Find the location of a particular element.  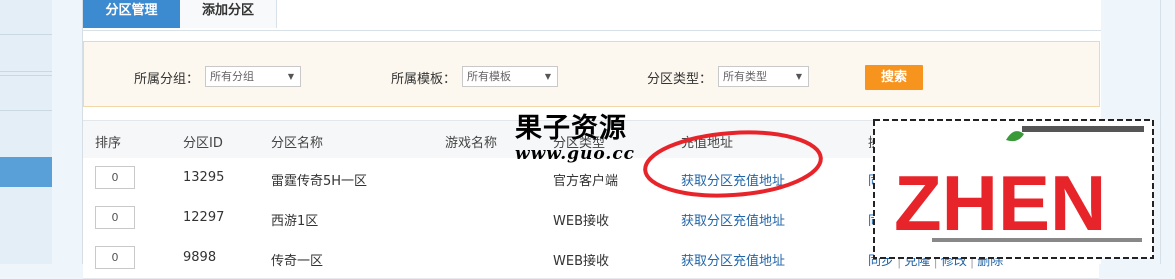

watermark-guo: 果子资源 www.guo.cc is located at coordinates (595, 135).